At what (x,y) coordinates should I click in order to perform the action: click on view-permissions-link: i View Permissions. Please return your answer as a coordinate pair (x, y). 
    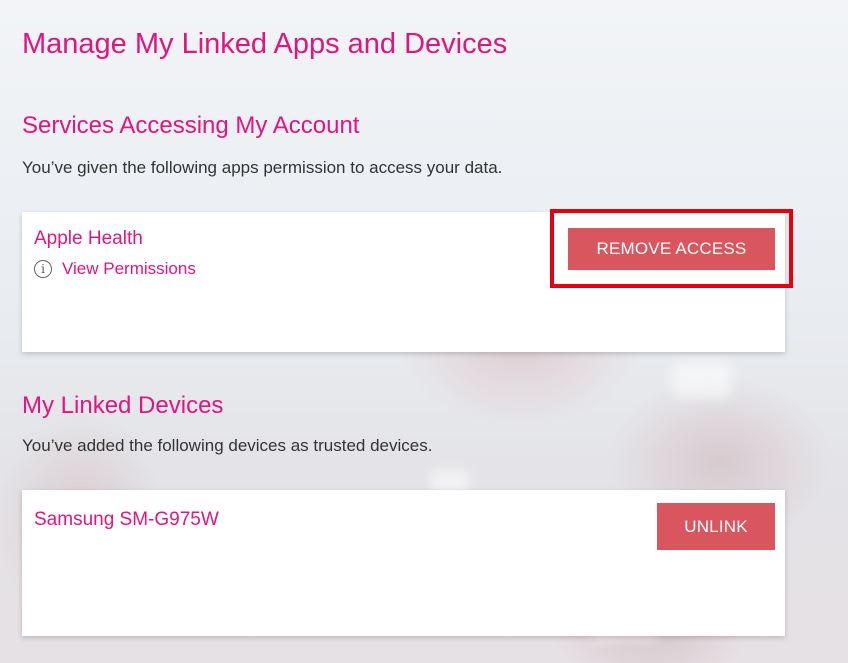
    Looking at the image, I should click on (115, 269).